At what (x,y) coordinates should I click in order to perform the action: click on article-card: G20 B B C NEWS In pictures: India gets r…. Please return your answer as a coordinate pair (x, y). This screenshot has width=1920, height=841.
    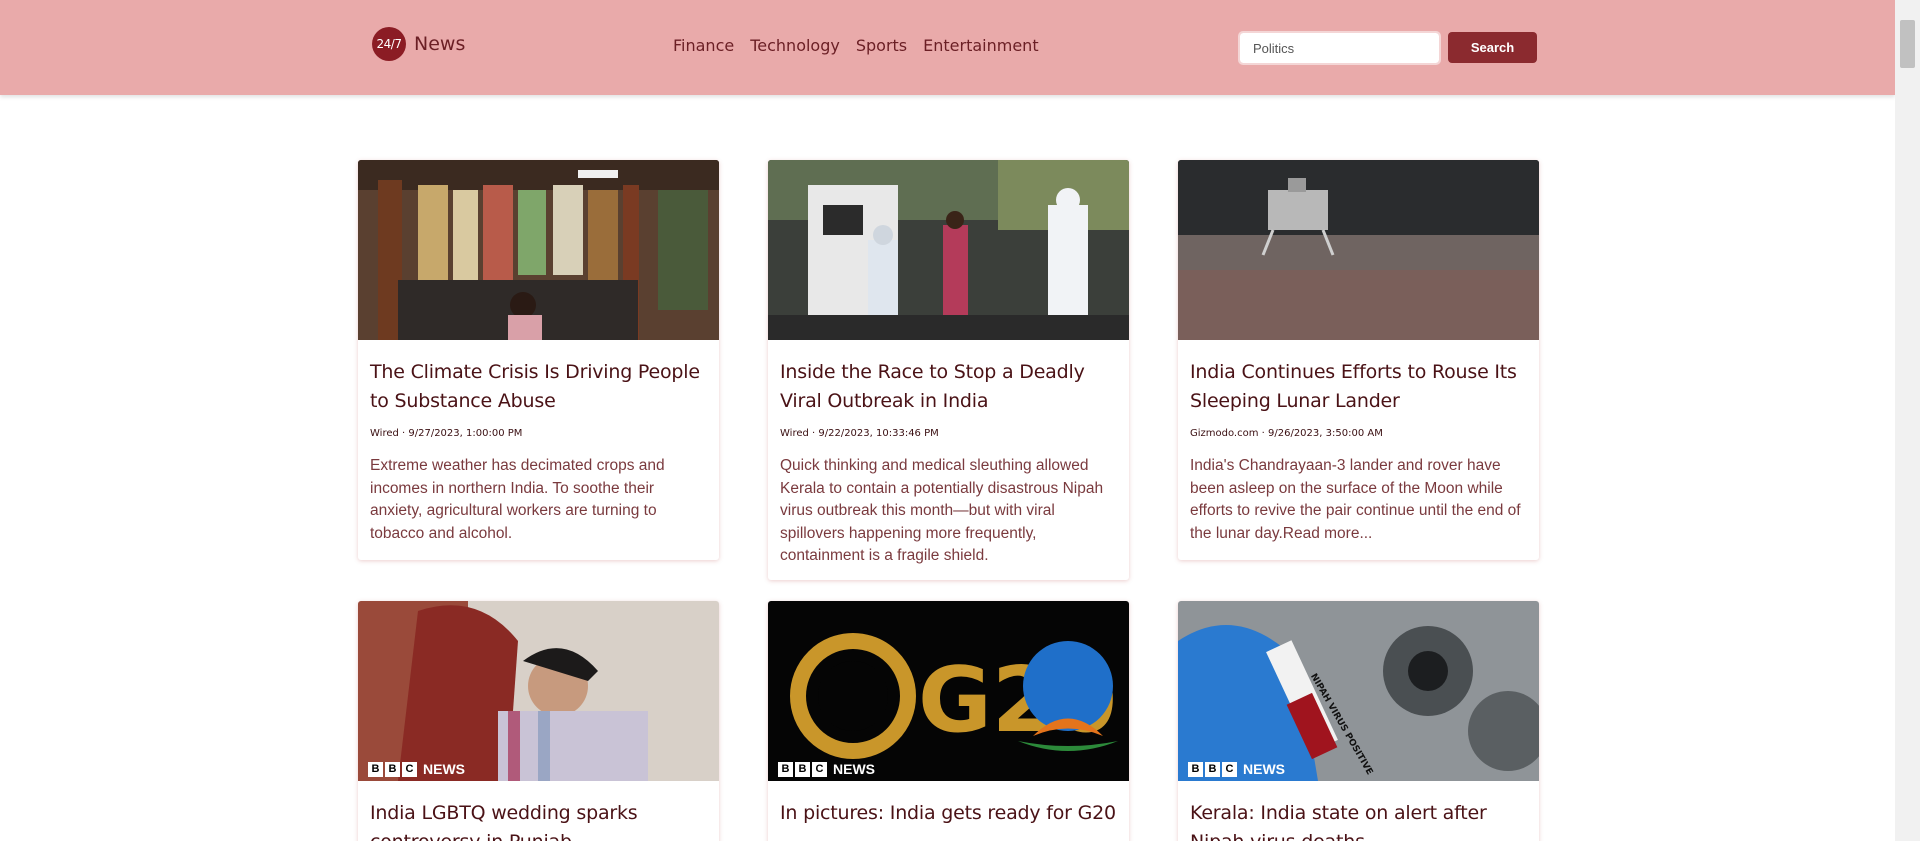
    Looking at the image, I should click on (948, 721).